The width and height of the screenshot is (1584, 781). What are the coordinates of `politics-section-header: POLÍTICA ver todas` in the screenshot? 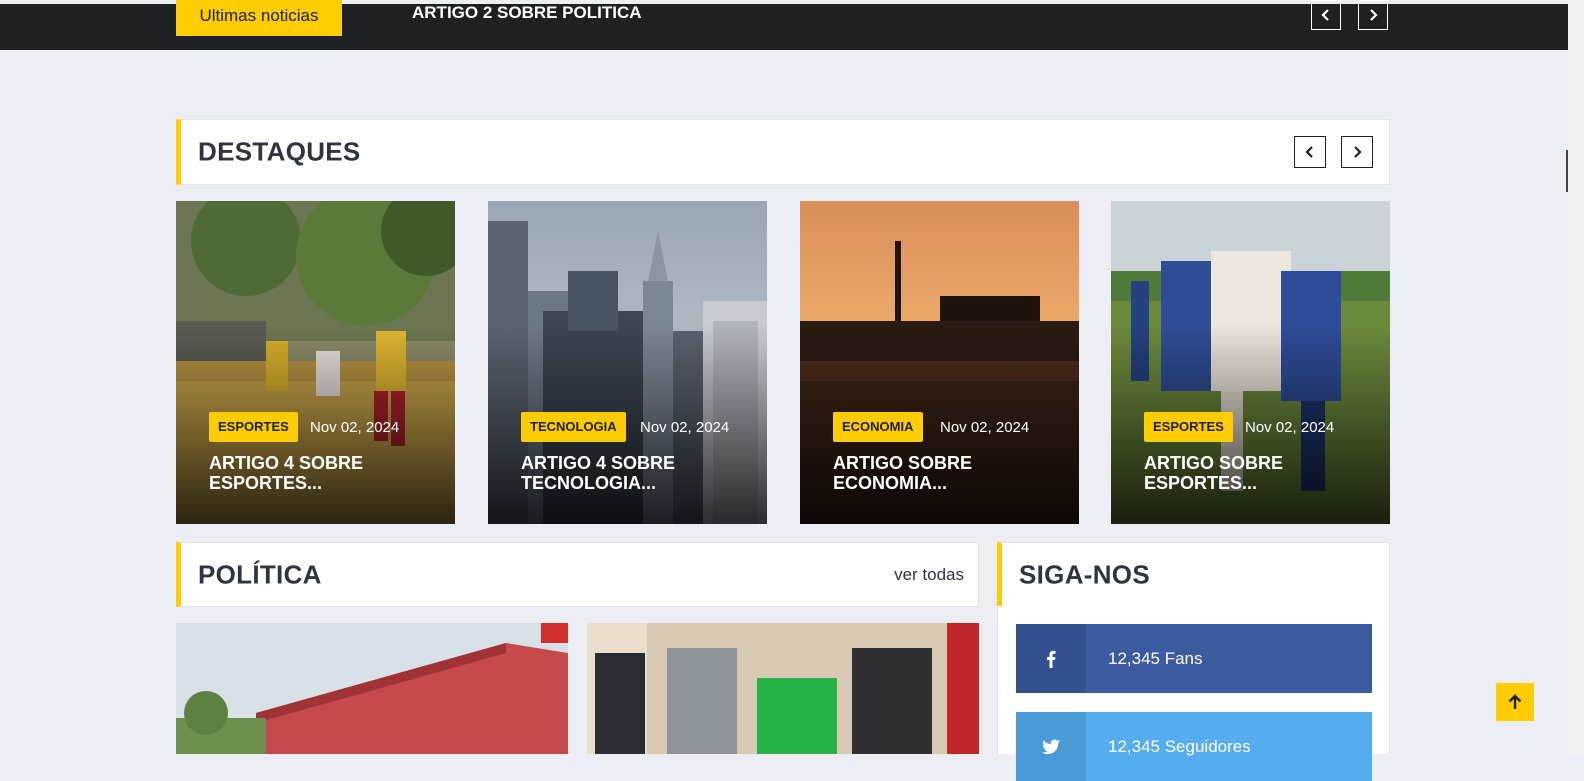 It's located at (577, 574).